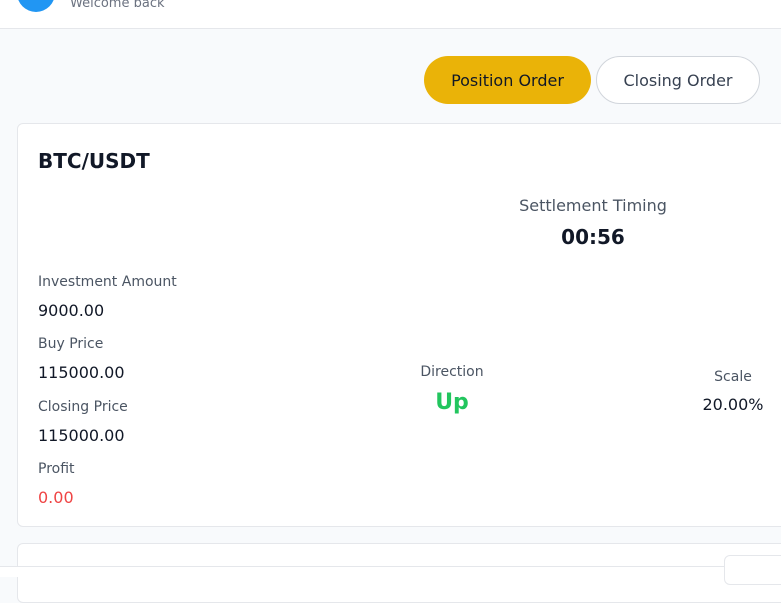 This screenshot has height=603, width=781. Describe the element at coordinates (81, 372) in the screenshot. I see `buy-price-value: 115000.00` at that location.